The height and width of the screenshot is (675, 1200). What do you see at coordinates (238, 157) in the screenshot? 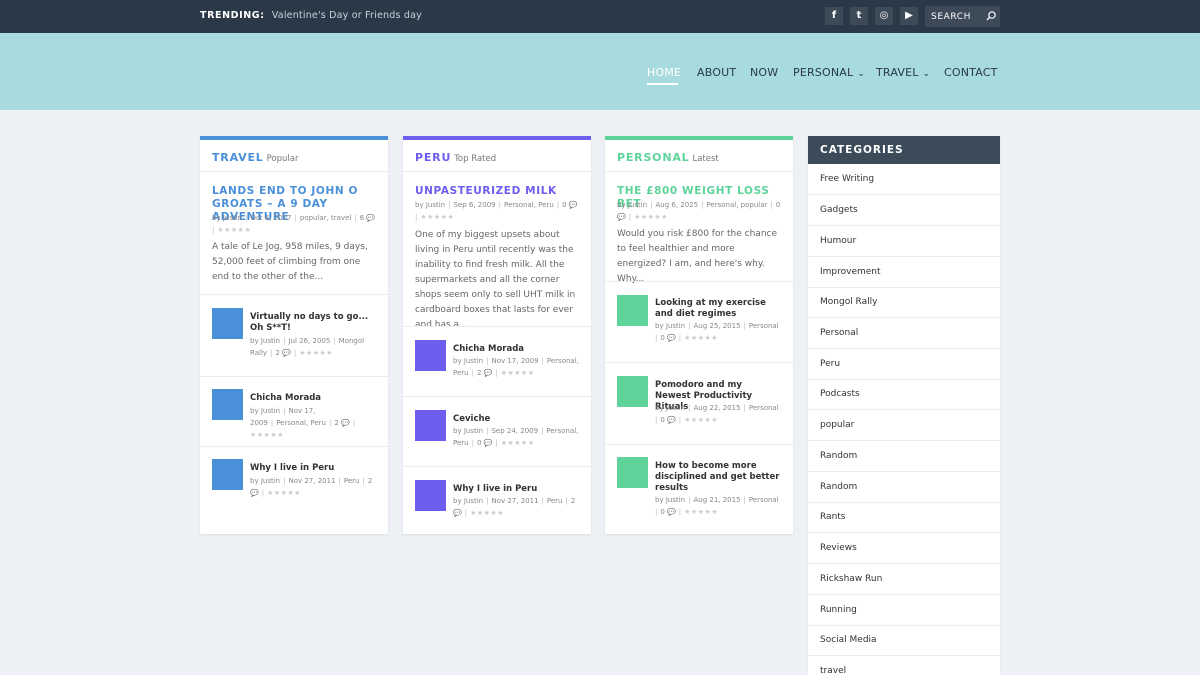
I see `card-category: TRAVEL` at bounding box center [238, 157].